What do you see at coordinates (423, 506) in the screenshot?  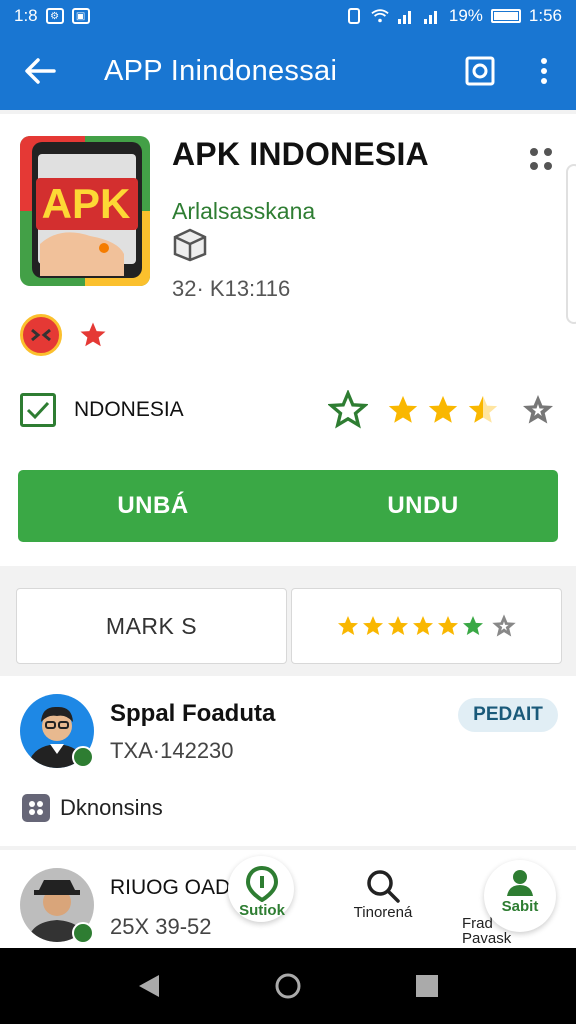 I see `download-button: UNDU` at bounding box center [423, 506].